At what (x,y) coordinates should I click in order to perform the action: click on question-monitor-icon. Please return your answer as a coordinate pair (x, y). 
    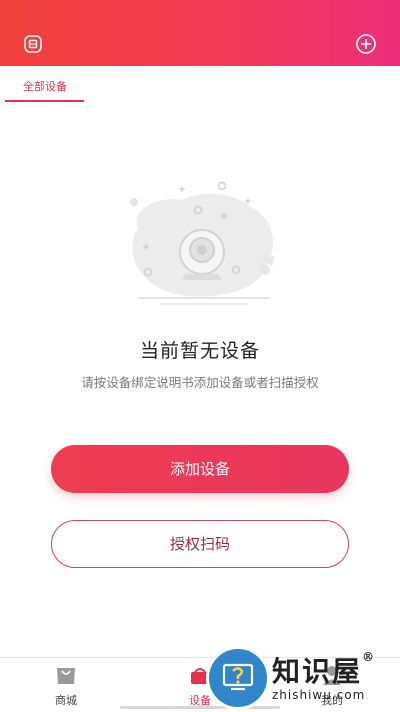
    Looking at the image, I should click on (238, 678).